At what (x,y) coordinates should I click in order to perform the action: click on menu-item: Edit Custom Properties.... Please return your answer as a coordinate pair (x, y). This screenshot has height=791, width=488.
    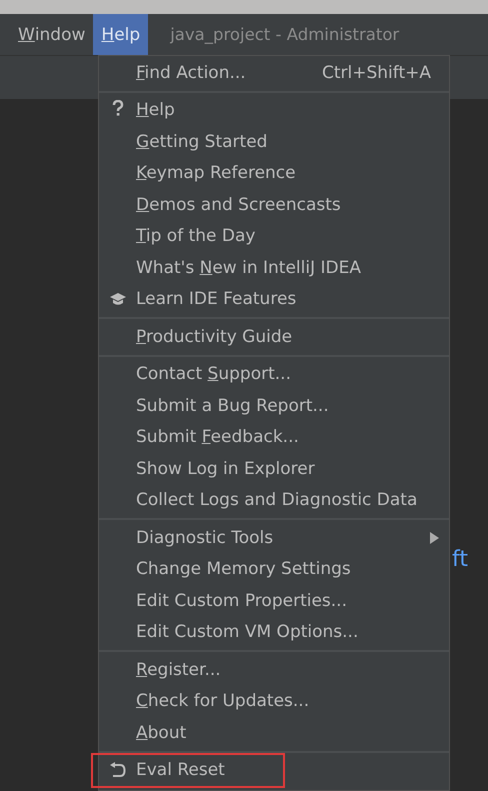
    Looking at the image, I should click on (274, 600).